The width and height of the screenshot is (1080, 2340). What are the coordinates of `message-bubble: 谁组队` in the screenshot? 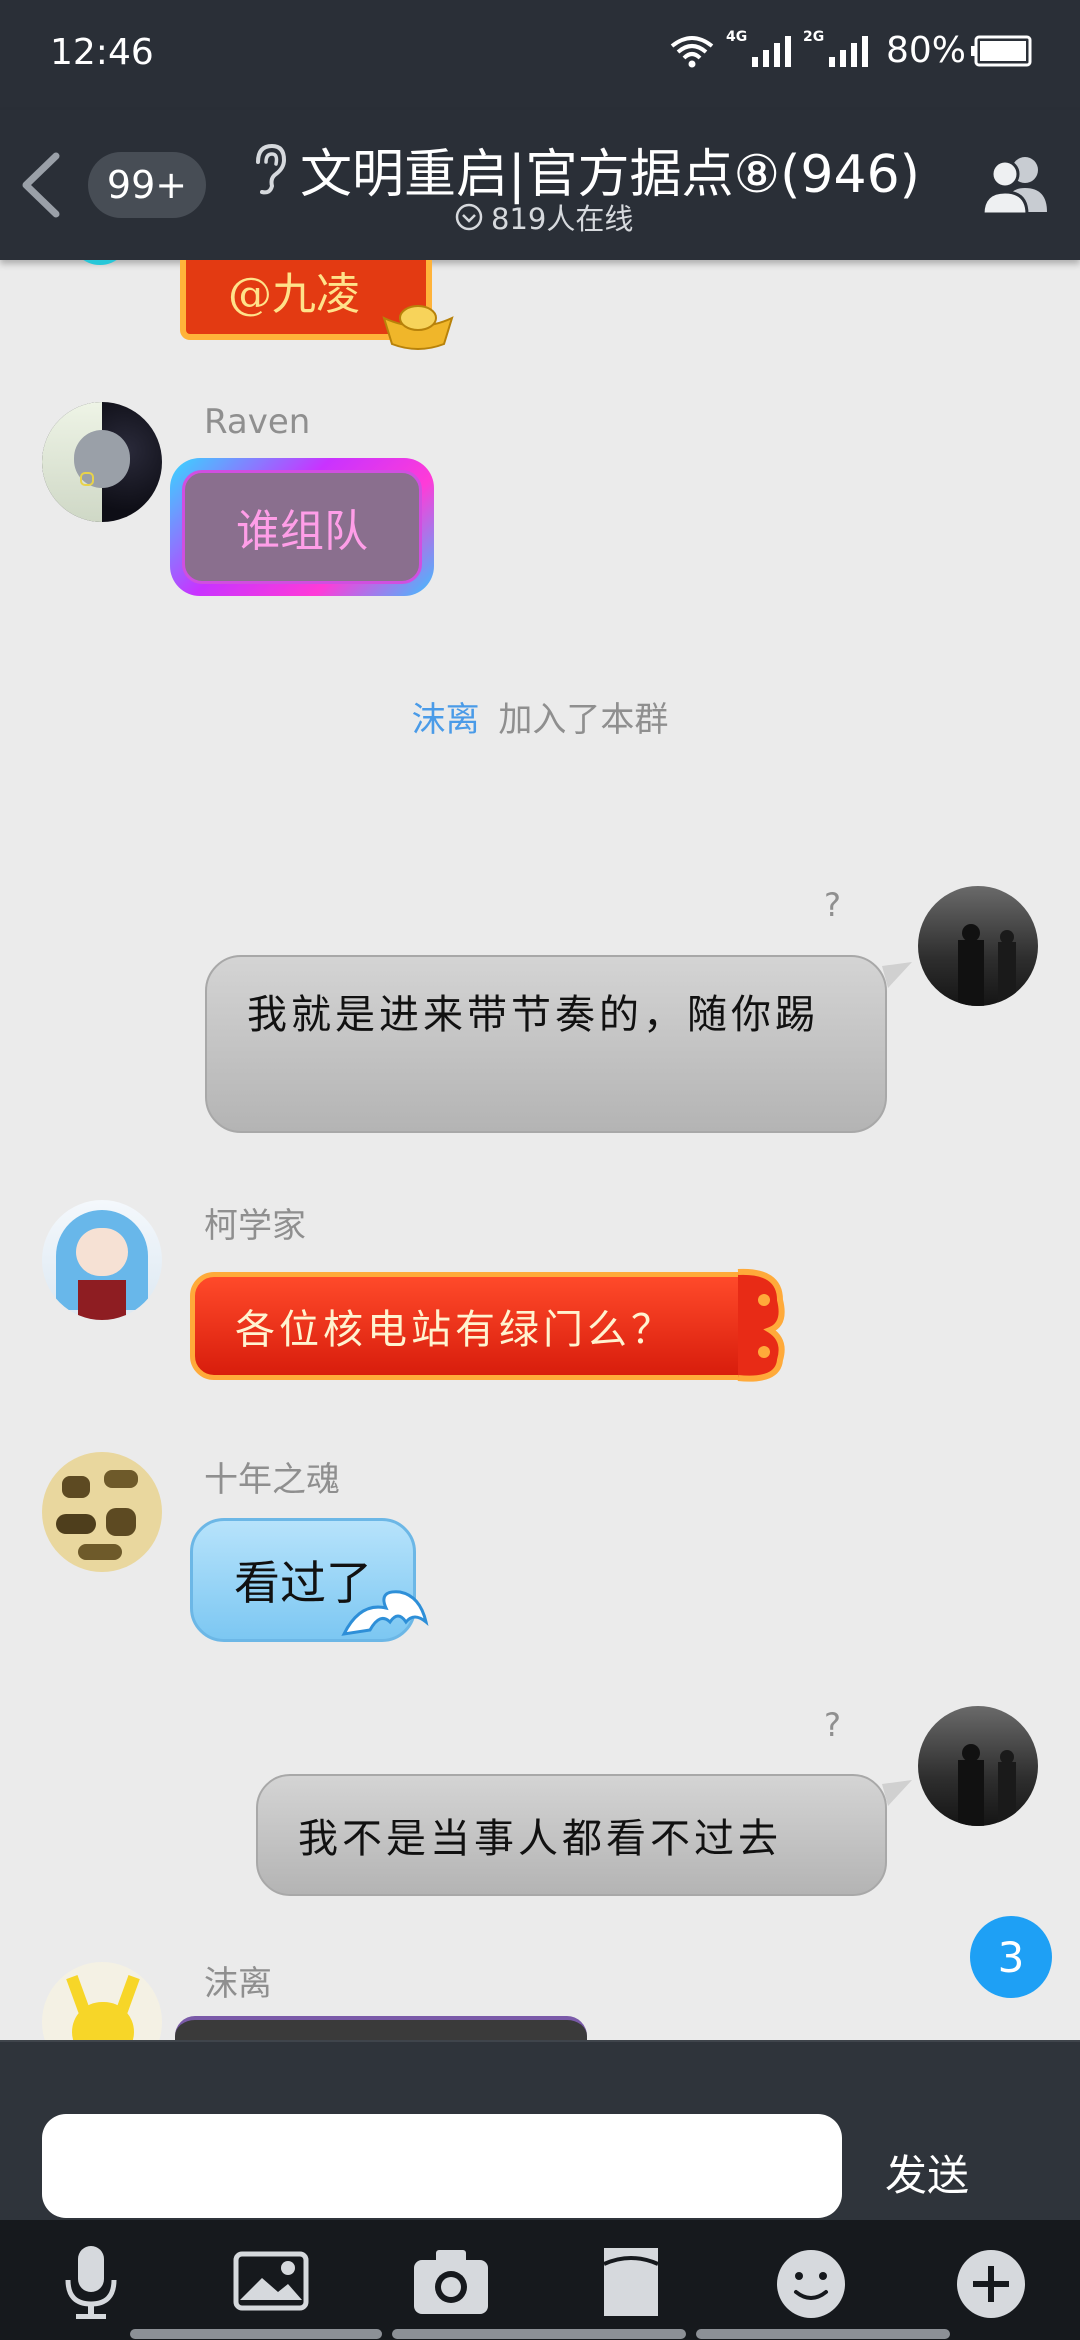 It's located at (302, 527).